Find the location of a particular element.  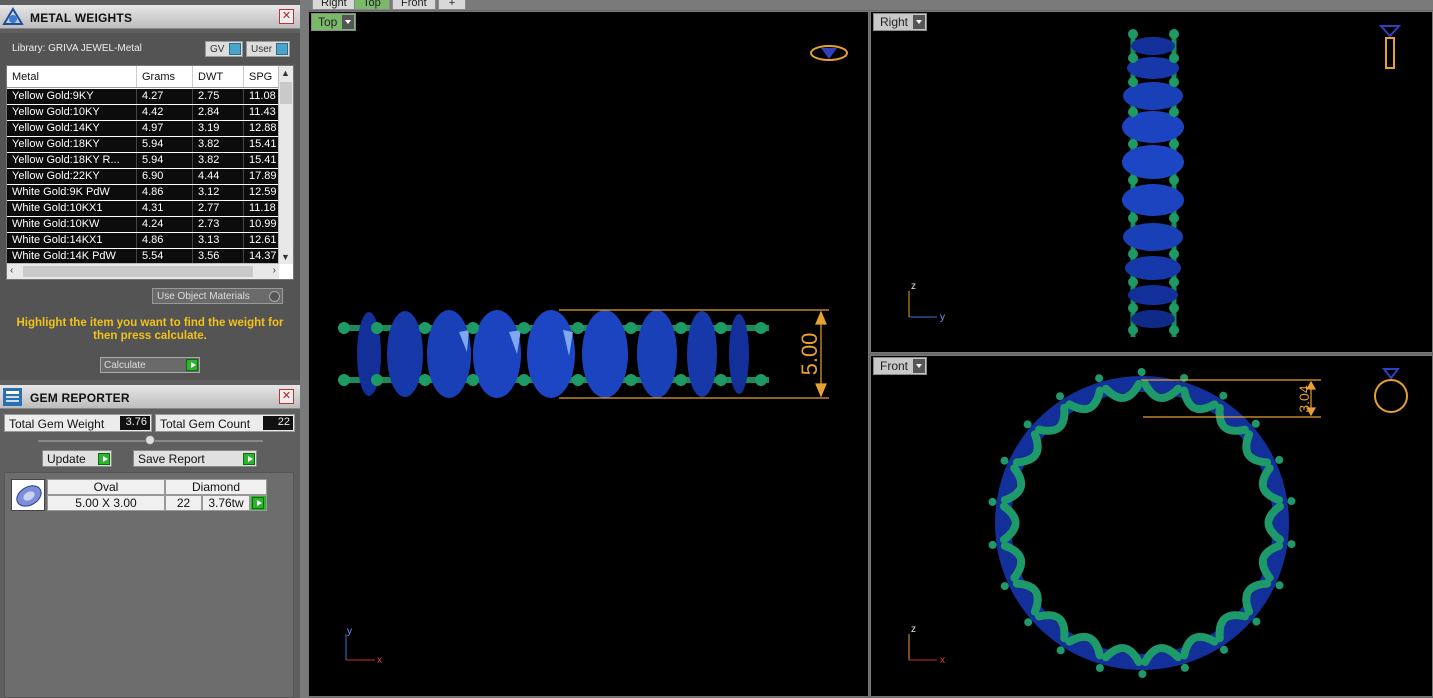

metal-weights-titlebar: METAL WEIGHTS ✕ is located at coordinates (150, 17).